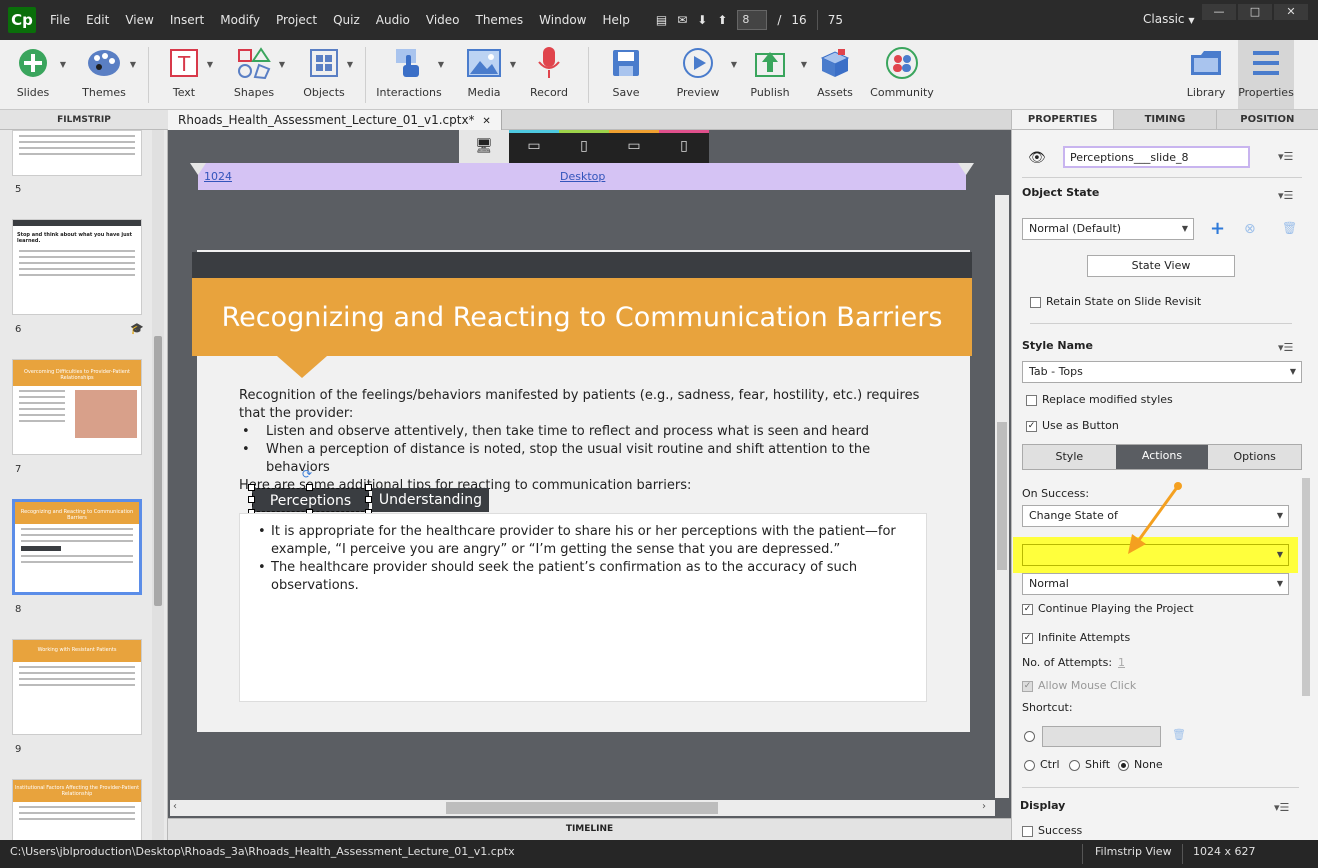  Describe the element at coordinates (1155, 584) in the screenshot. I see `state-select: Normal ▼` at that location.